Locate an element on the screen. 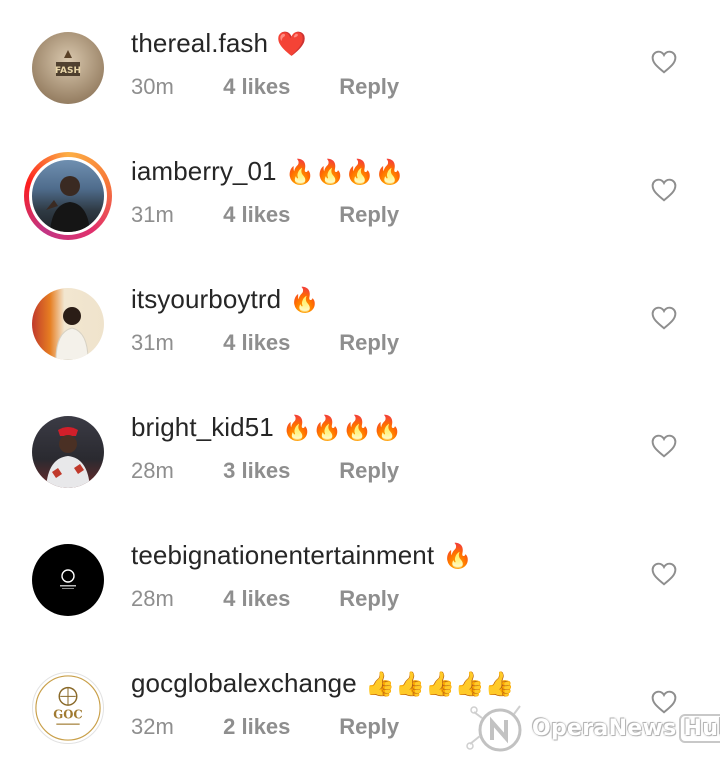 The height and width of the screenshot is (769, 720). comment-meta: 30m 4 likes Reply is located at coordinates (265, 87).